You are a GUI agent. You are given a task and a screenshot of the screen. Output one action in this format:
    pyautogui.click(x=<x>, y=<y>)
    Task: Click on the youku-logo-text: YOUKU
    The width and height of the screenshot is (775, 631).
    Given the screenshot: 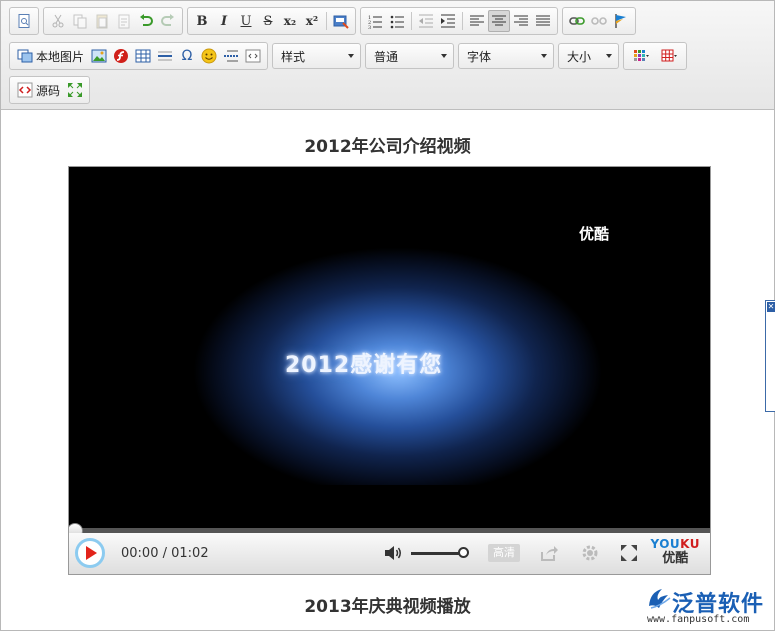 What is the action you would take?
    pyautogui.click(x=675, y=544)
    